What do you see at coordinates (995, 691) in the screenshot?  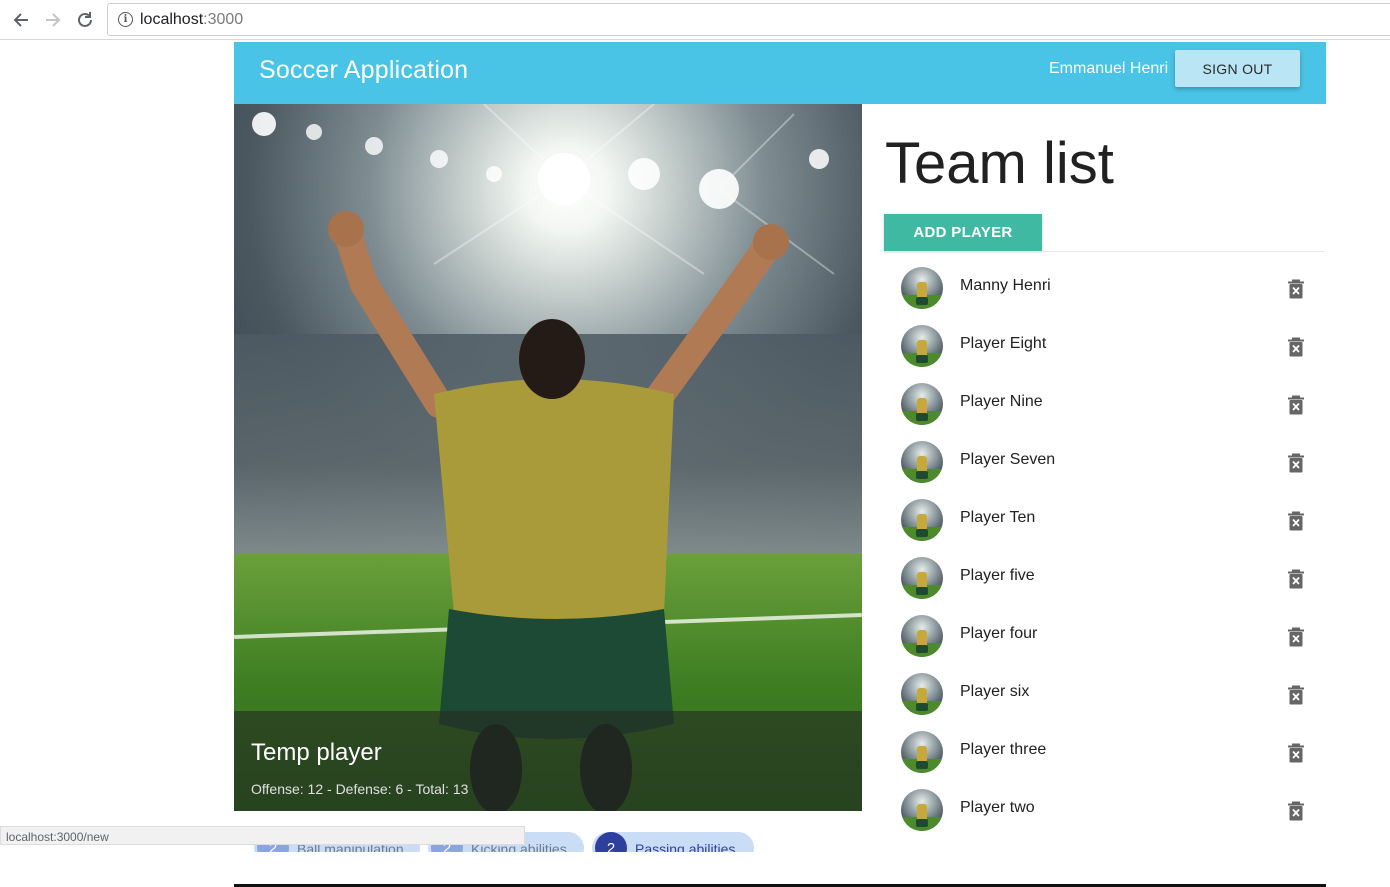 I see `player-name: Player six` at bounding box center [995, 691].